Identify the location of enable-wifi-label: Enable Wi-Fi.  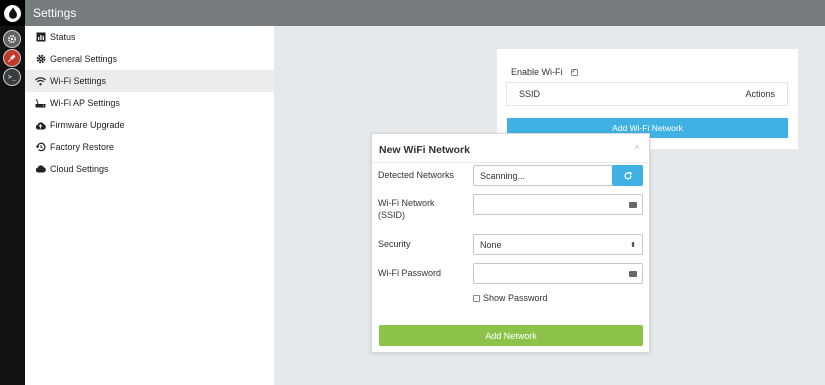
(537, 72).